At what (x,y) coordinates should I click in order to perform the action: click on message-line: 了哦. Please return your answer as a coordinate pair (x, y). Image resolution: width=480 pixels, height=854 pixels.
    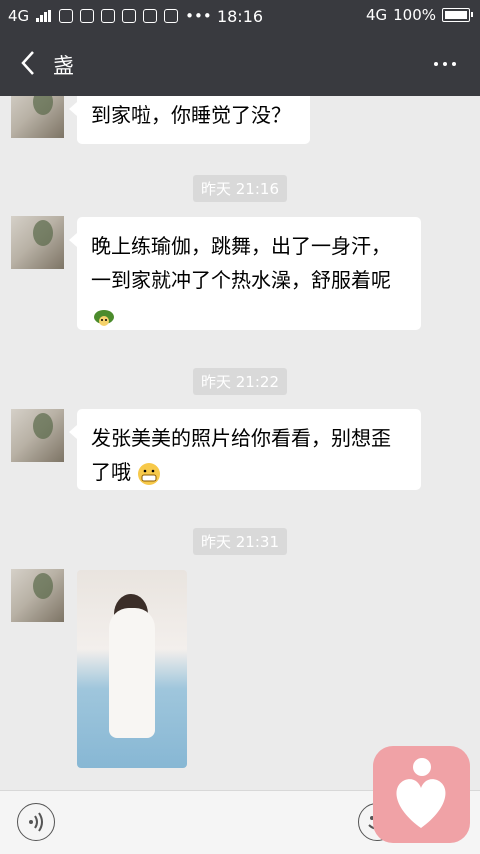
    Looking at the image, I should click on (249, 472).